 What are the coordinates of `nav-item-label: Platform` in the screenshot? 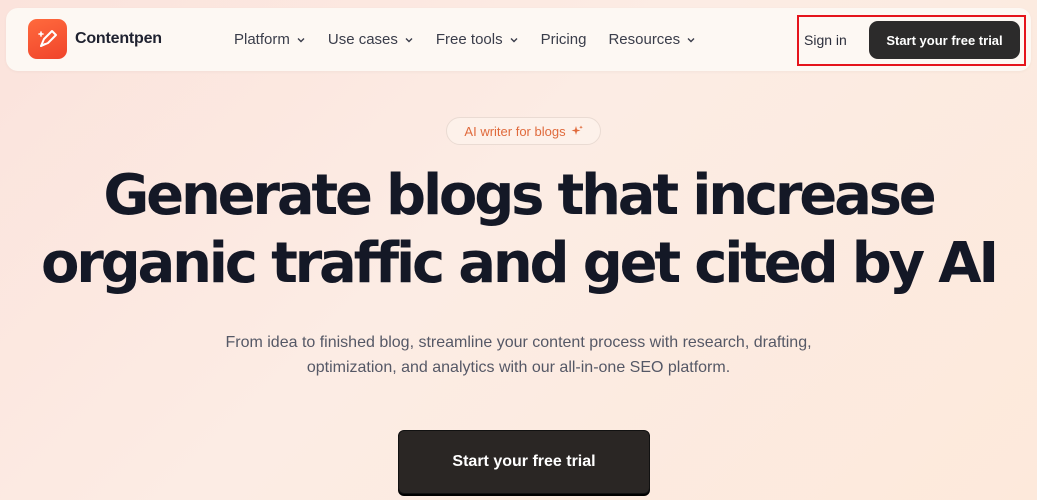 It's located at (262, 39).